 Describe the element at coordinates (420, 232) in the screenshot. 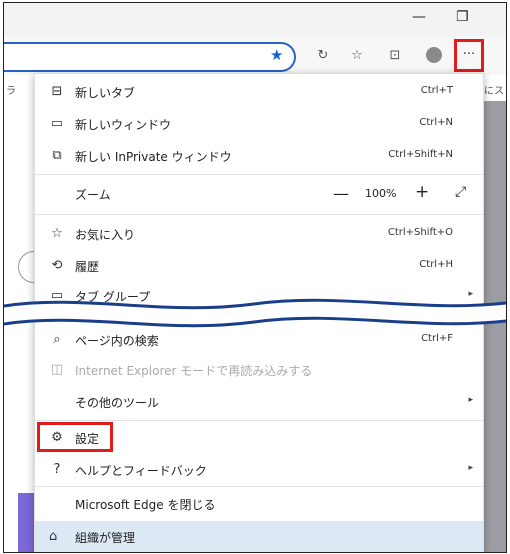

I see `menu-item-shortcut: Ctrl+Shift+O` at that location.